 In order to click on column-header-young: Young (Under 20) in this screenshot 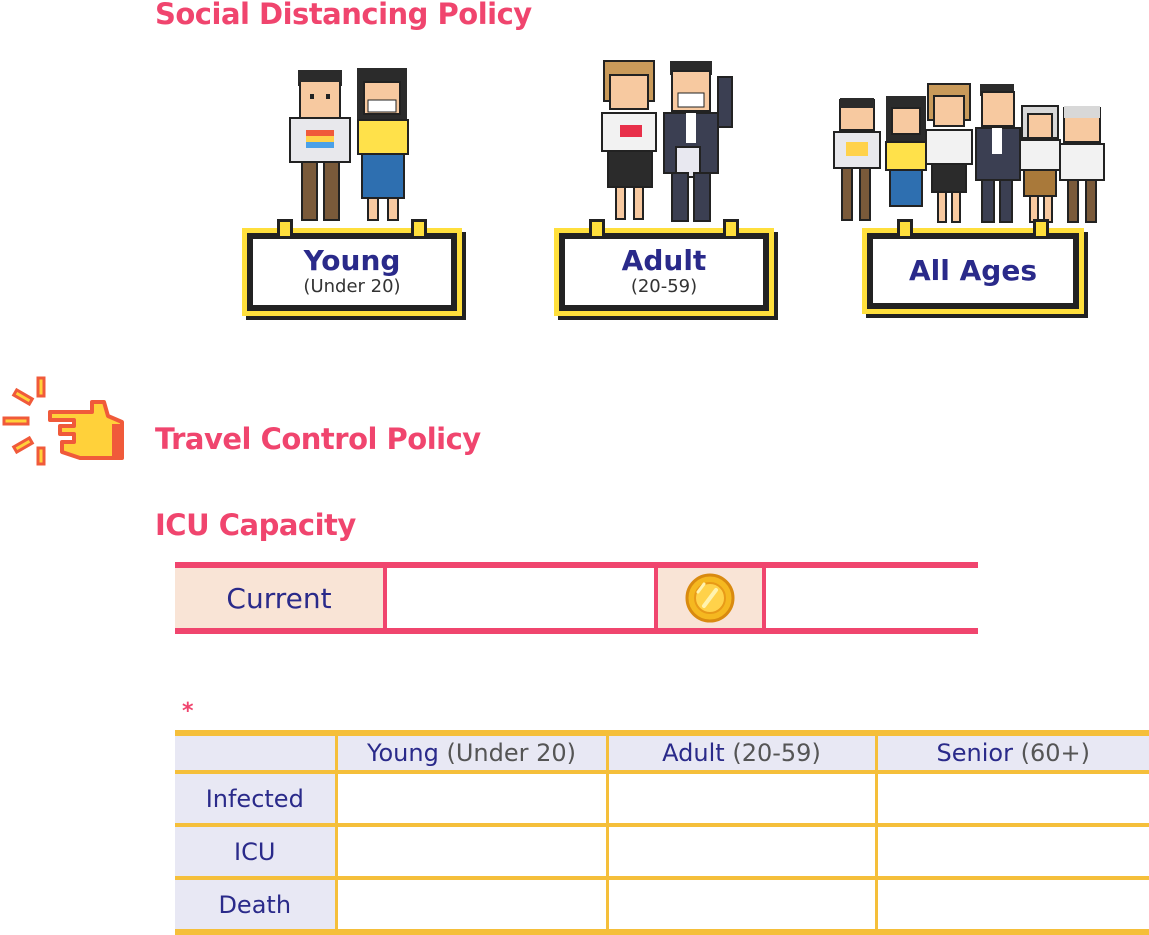, I will do `click(472, 753)`.